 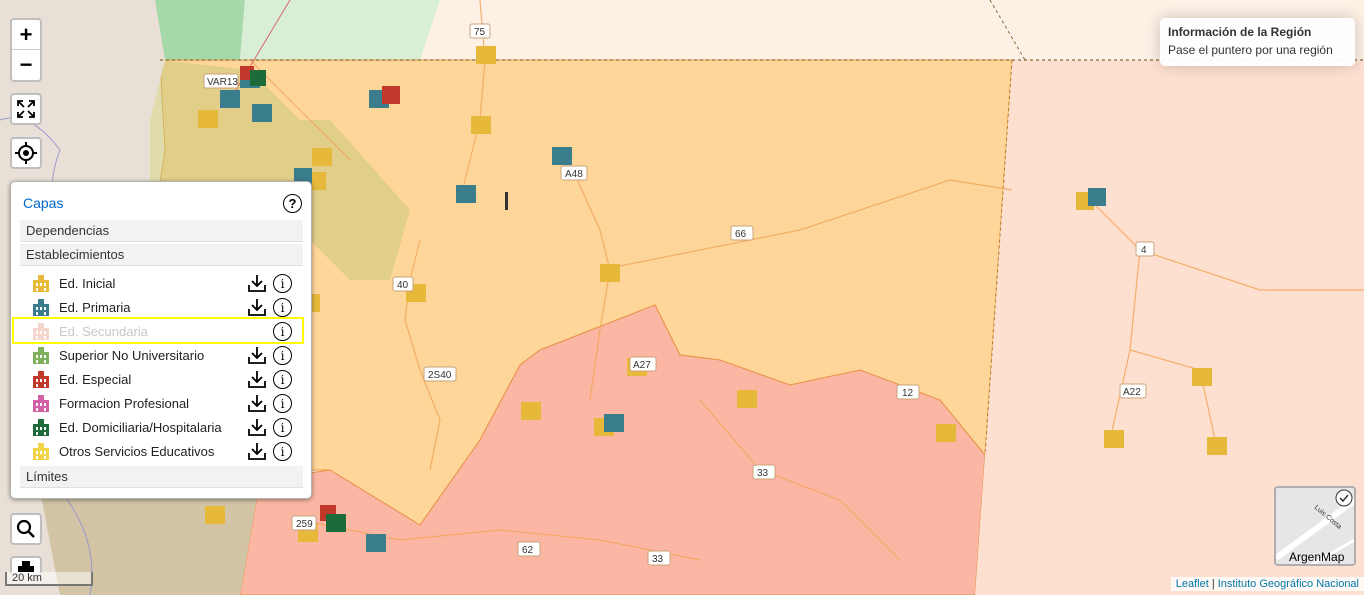 What do you see at coordinates (132, 355) in the screenshot?
I see `layer-label: Superior No Universitario` at bounding box center [132, 355].